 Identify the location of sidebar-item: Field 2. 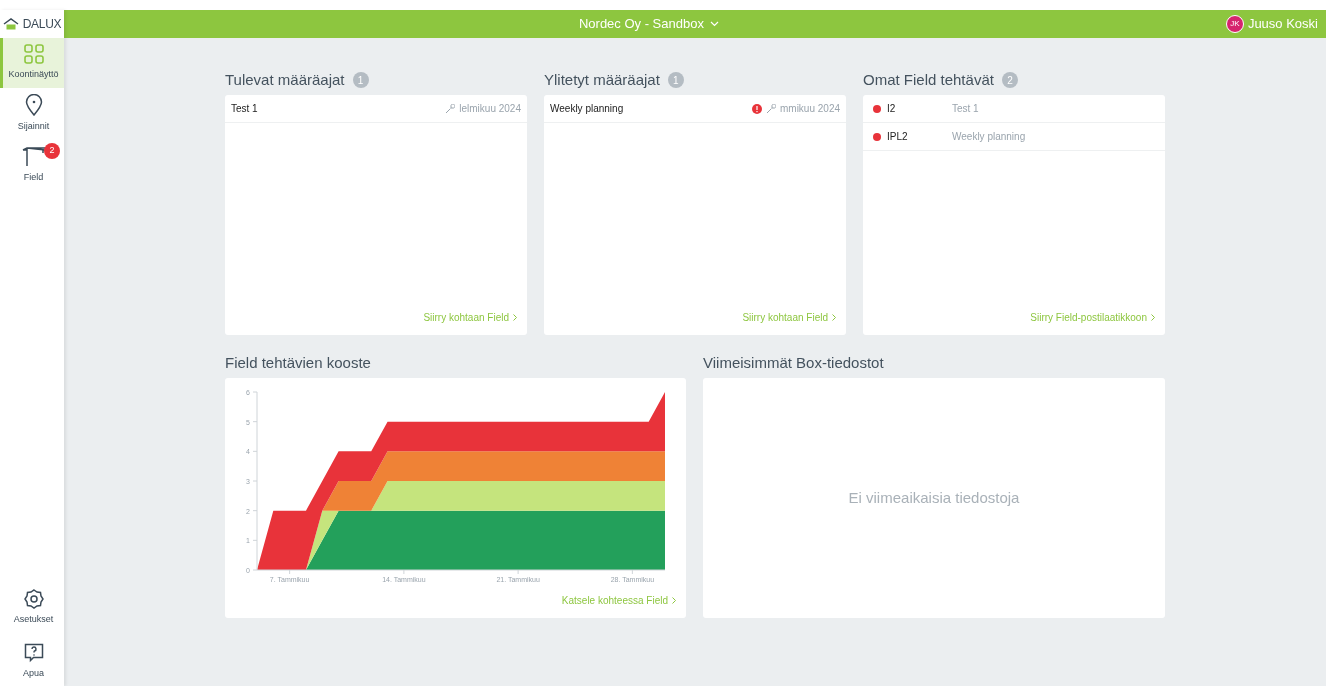
(32, 165).